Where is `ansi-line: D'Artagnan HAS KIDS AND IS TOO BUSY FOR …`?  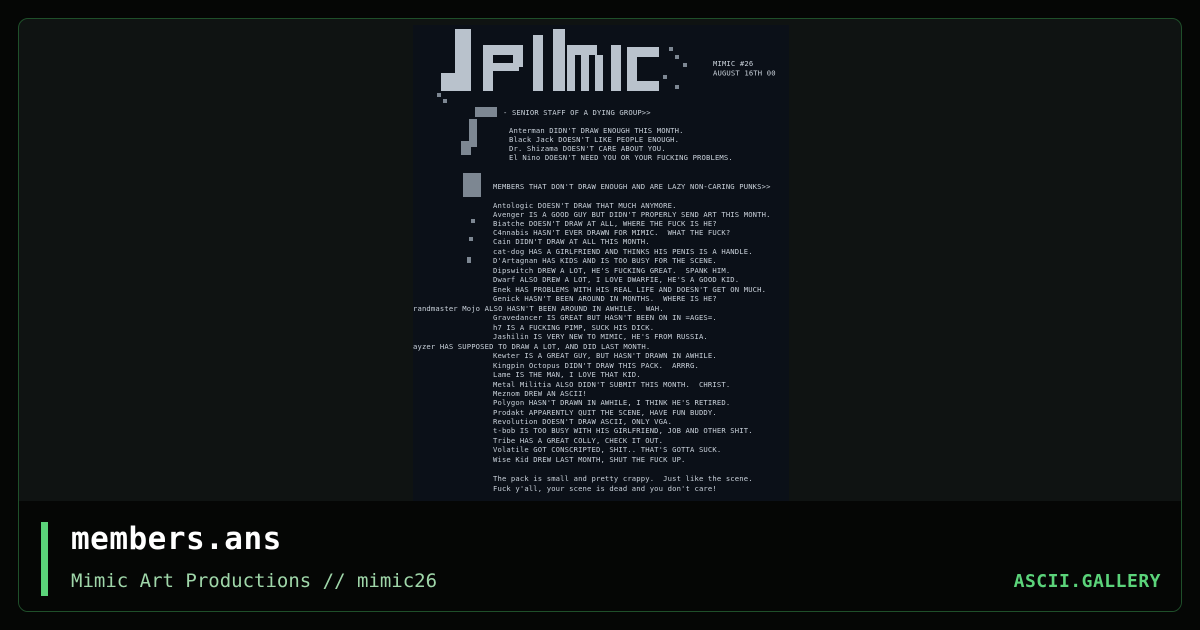 ansi-line: D'Artagnan HAS KIDS AND IS TOO BUSY FOR … is located at coordinates (605, 260).